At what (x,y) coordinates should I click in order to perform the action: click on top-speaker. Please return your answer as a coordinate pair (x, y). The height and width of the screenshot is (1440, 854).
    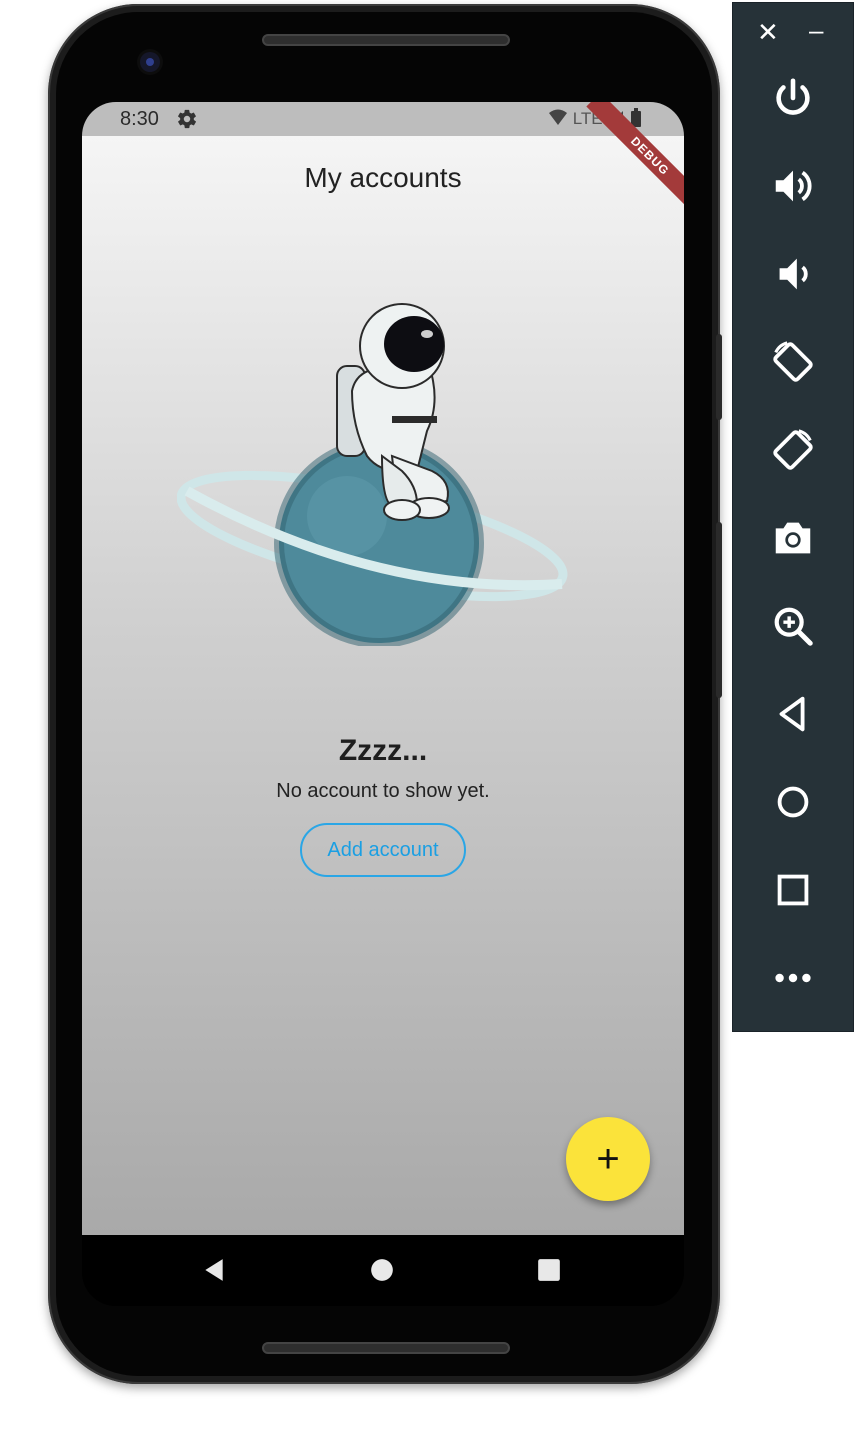
    Looking at the image, I should click on (386, 40).